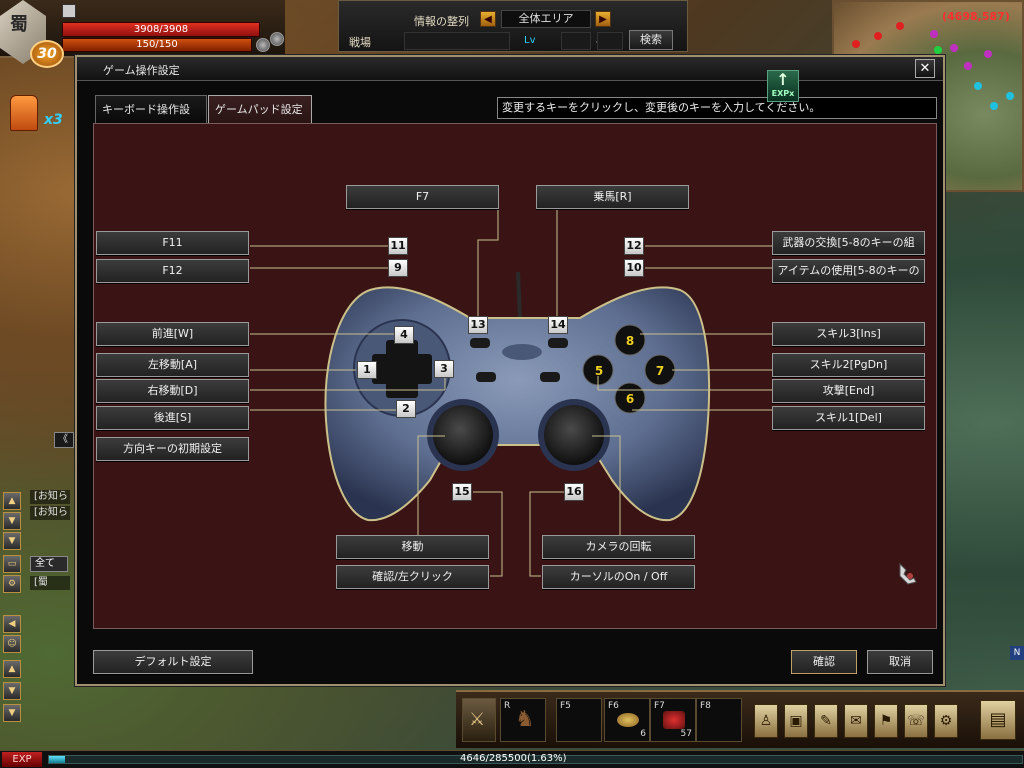 This screenshot has width=1024, height=768. What do you see at coordinates (172, 449) in the screenshot?
I see `reset-direction-keys-button: 方向キーの初期設定` at bounding box center [172, 449].